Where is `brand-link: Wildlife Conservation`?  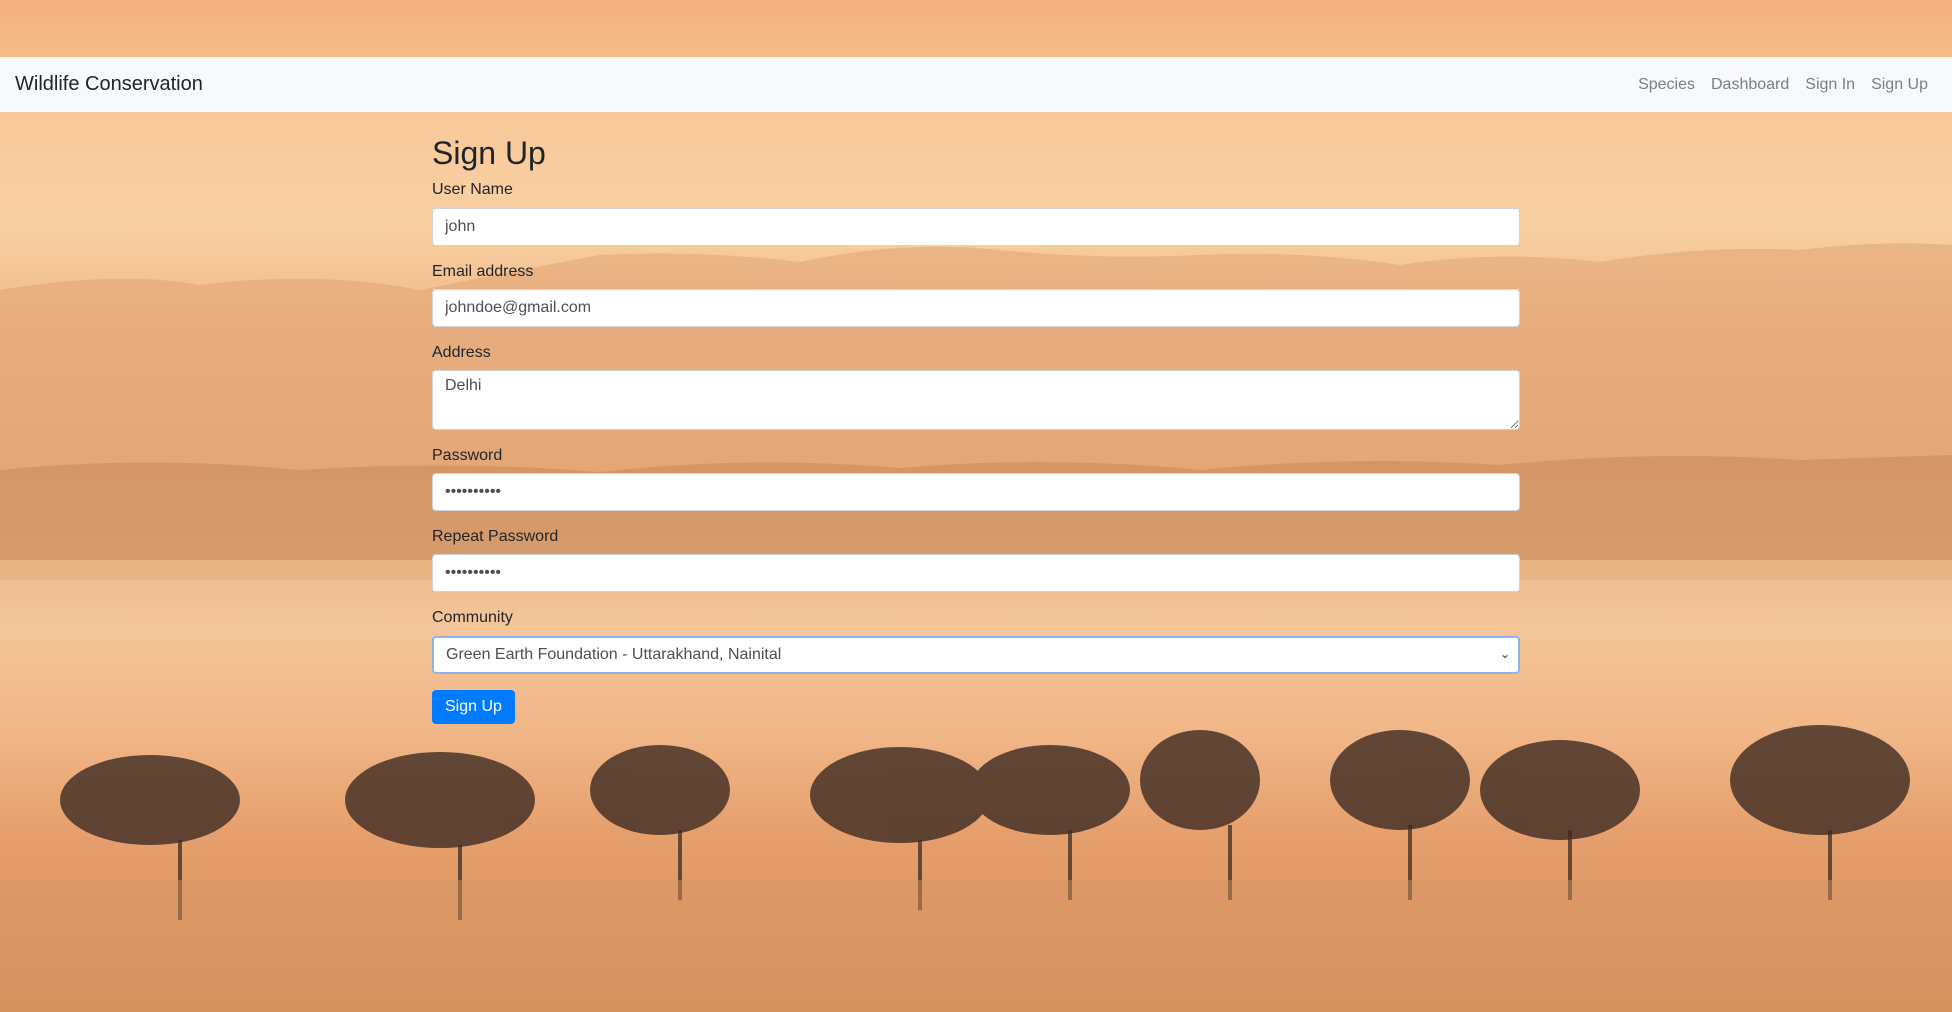 brand-link: Wildlife Conservation is located at coordinates (109, 84).